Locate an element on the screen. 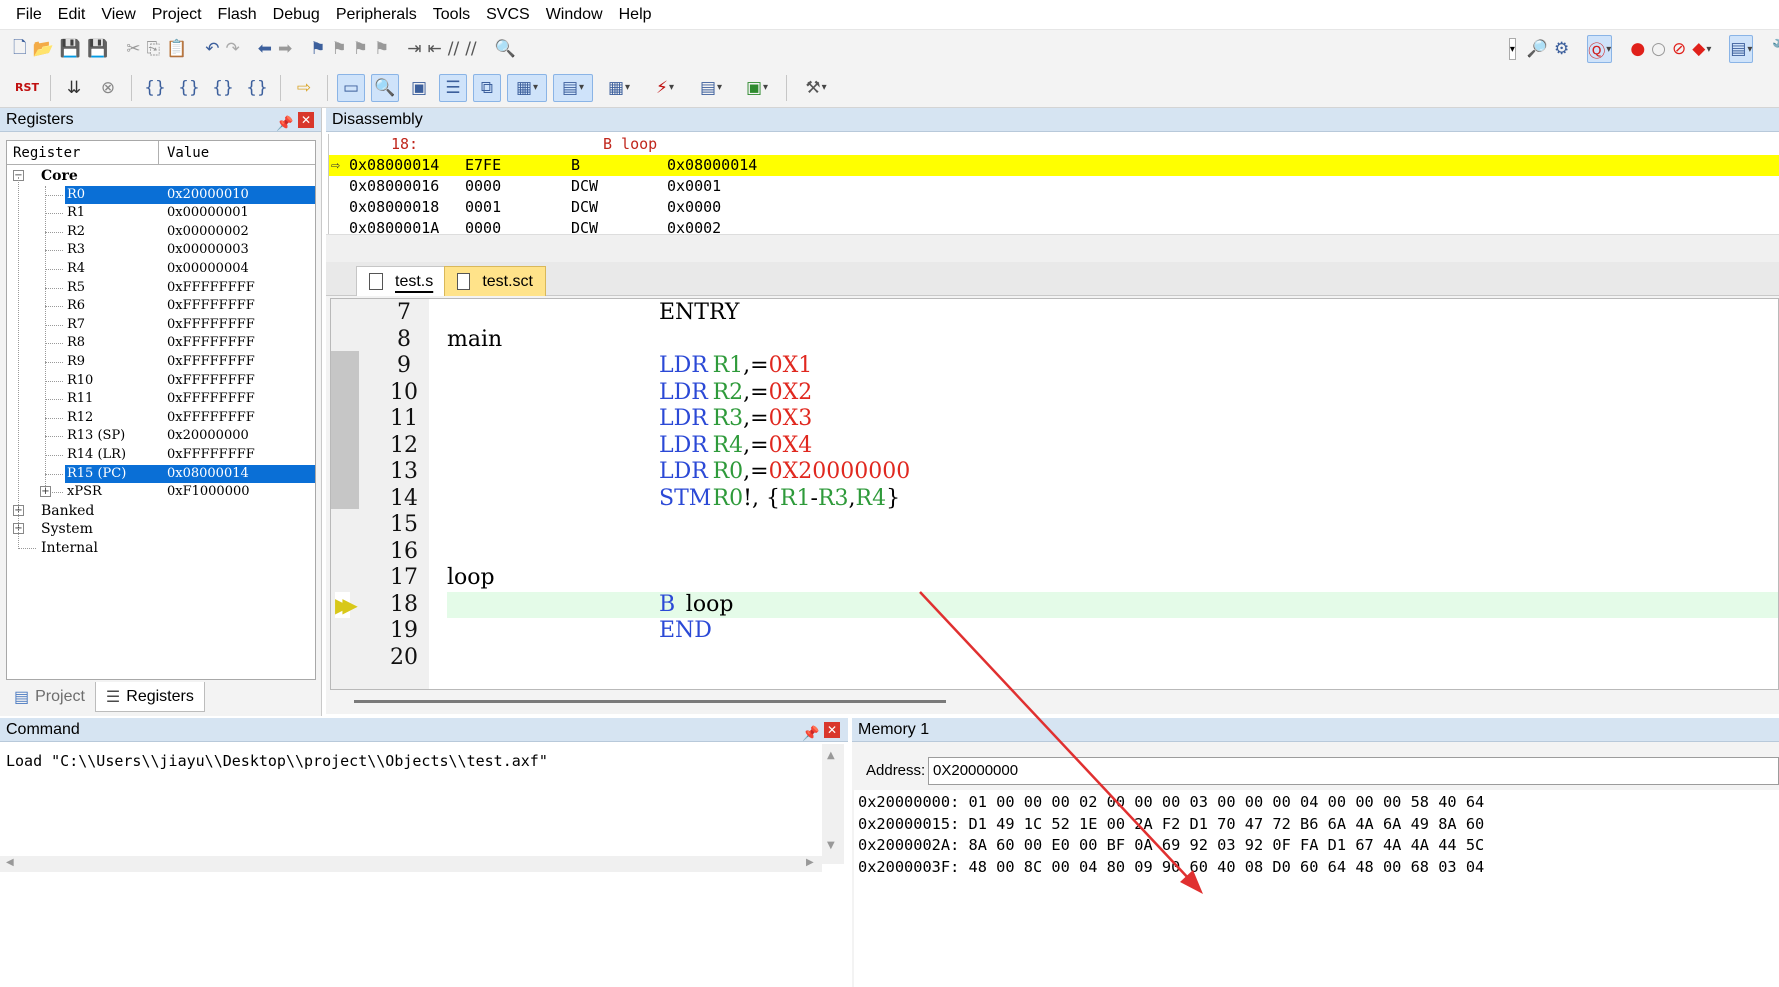 The height and width of the screenshot is (987, 1779). register-group-banked: + Banked is located at coordinates (161, 511).